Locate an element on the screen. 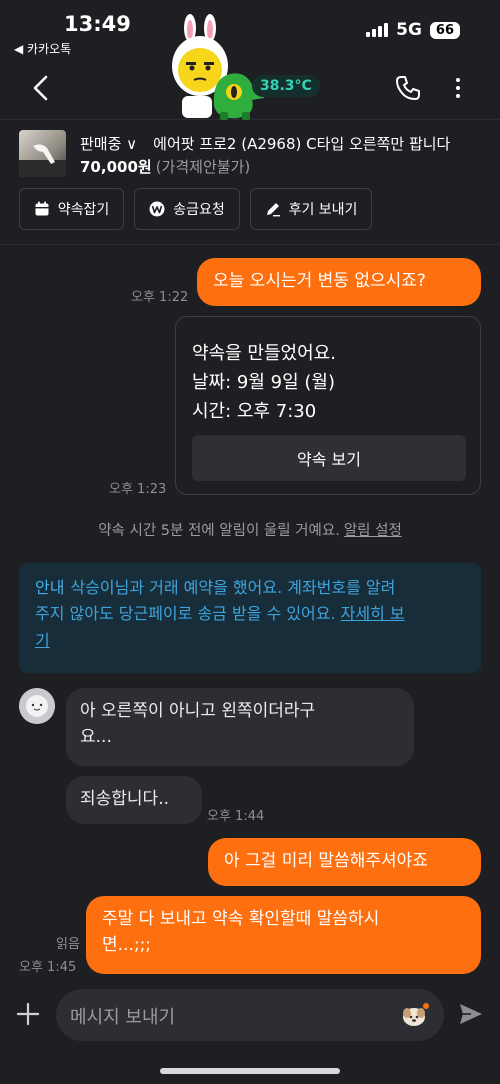 Image resolution: width=500 pixels, height=1084 pixels. message-text-line1: 주말 다 보내고 약속 확인할때 말씀하시 is located at coordinates (241, 919).